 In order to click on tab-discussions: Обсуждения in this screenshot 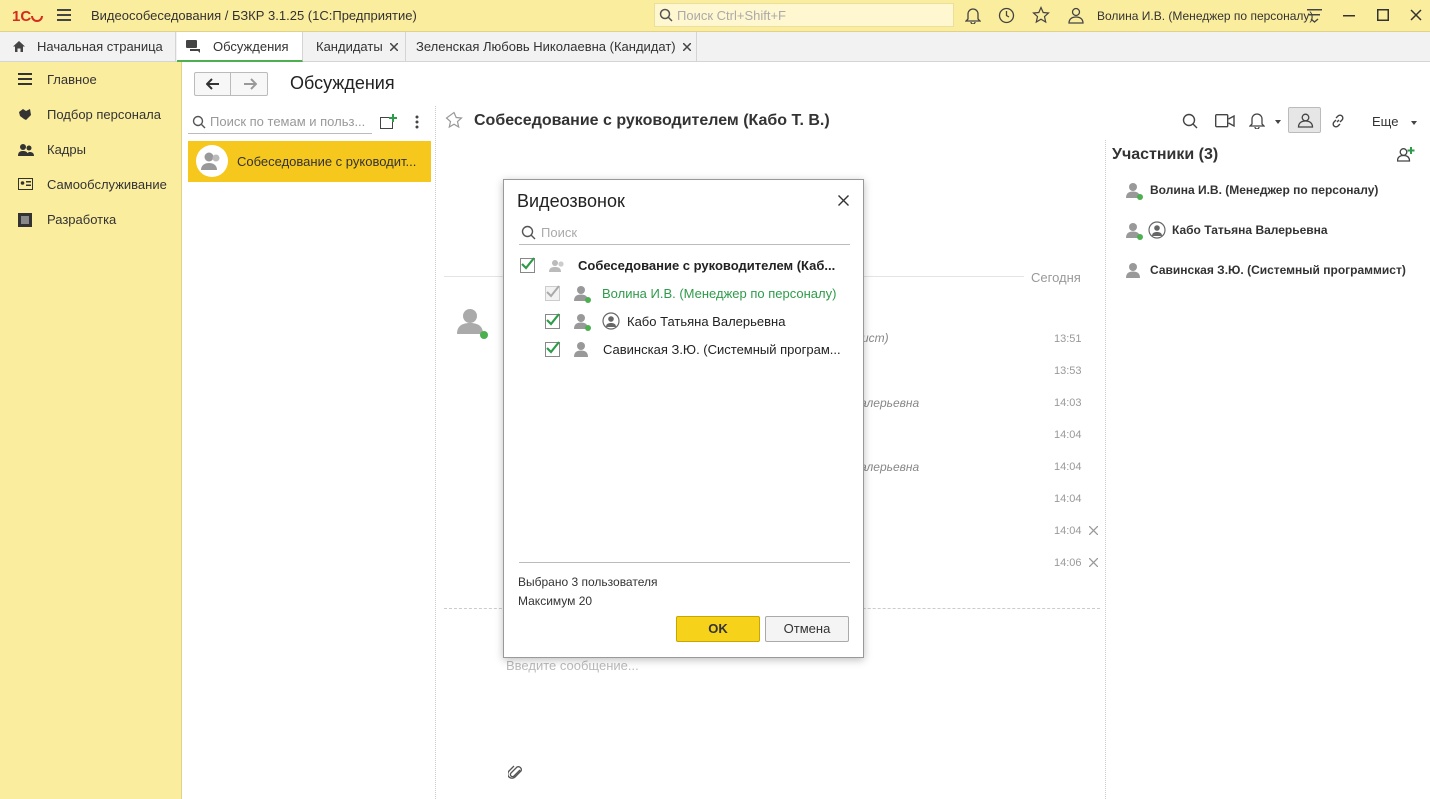, I will do `click(240, 47)`.